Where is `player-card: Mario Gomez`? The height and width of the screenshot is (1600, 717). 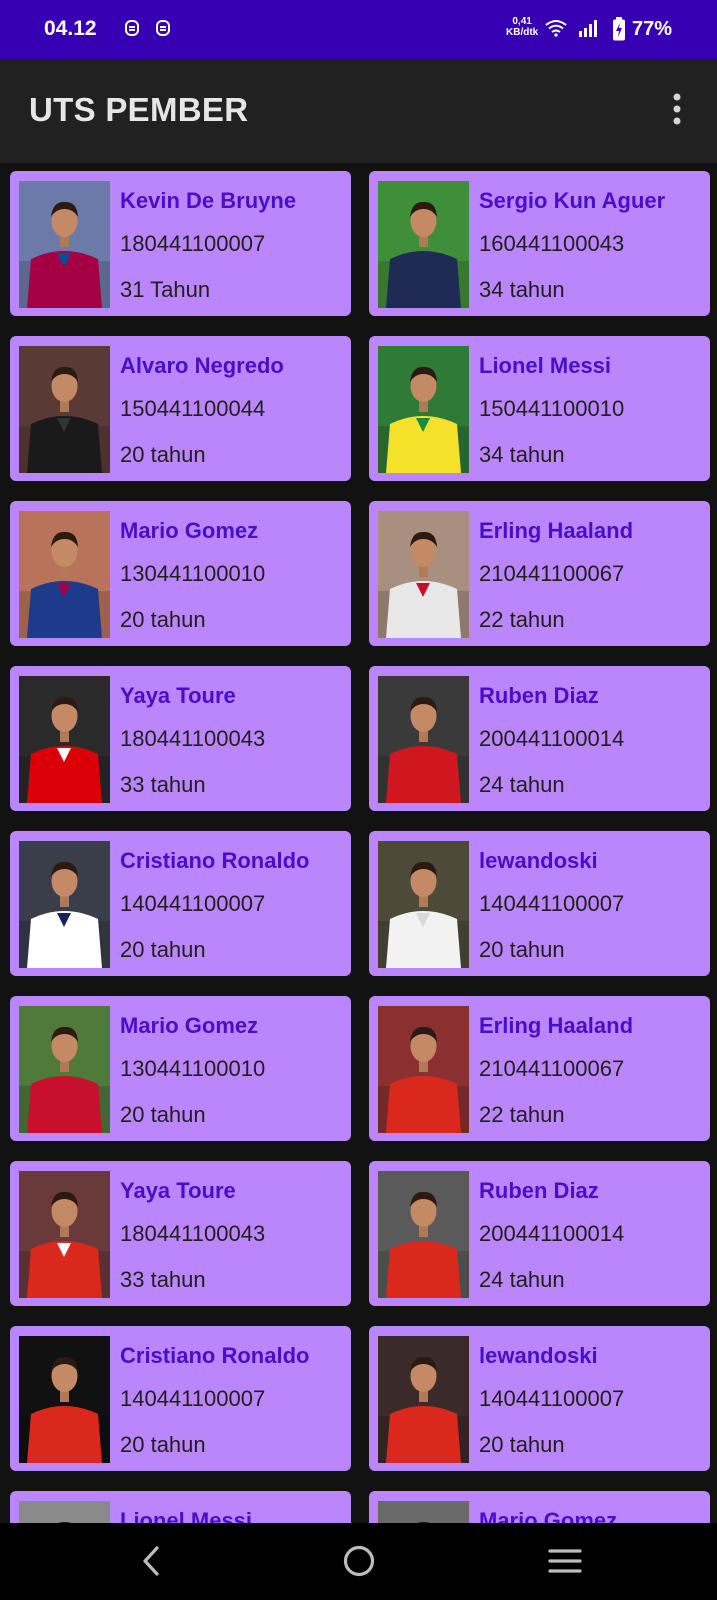 player-card: Mario Gomez is located at coordinates (539, 1507).